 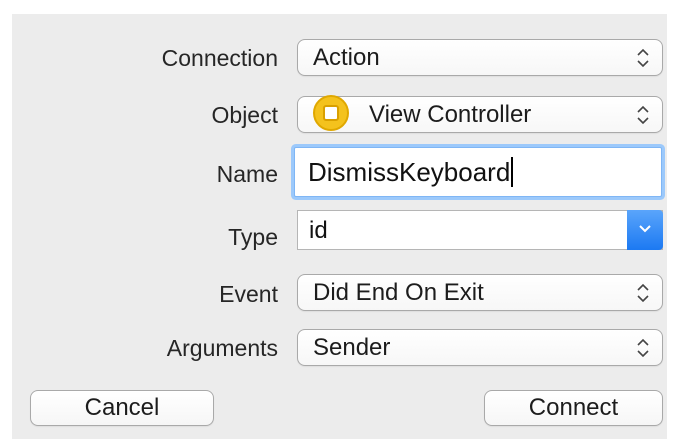 I want to click on event-popup: Did End On Exit, so click(x=480, y=292).